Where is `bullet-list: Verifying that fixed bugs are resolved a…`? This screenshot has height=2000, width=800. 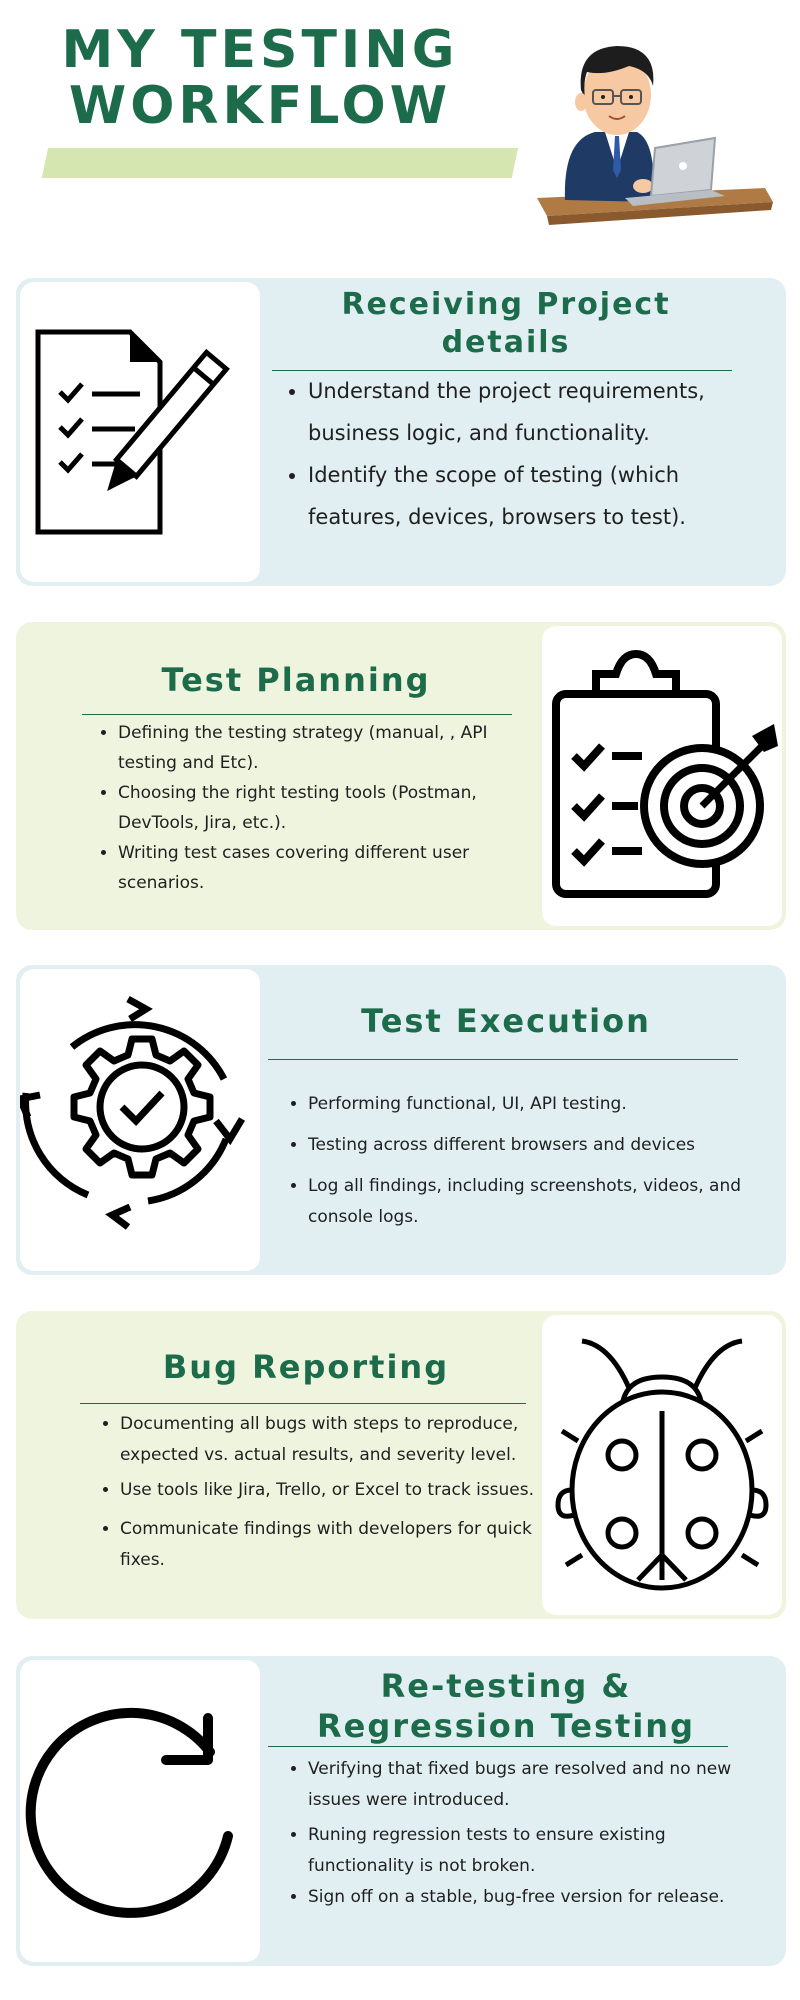
bullet-list: Verifying that fixed bugs are resolved a… is located at coordinates (512, 1833).